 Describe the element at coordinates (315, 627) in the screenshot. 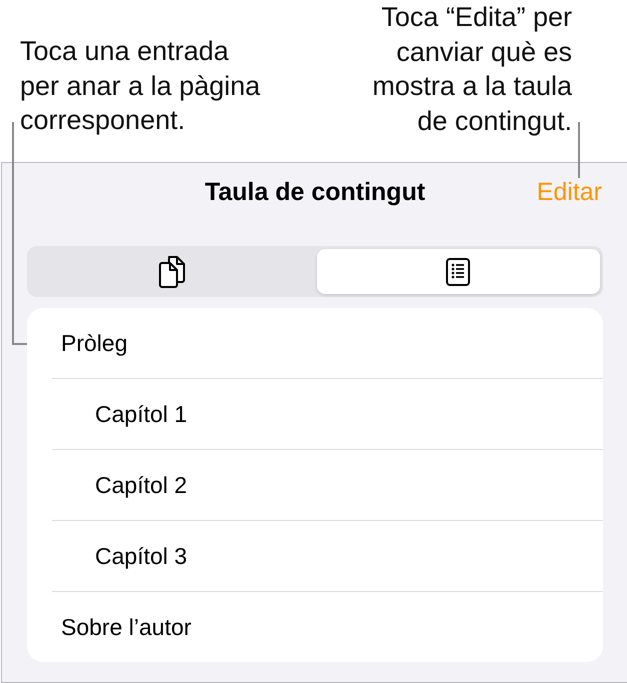

I see `toc-entry: Sobre l’autor` at that location.